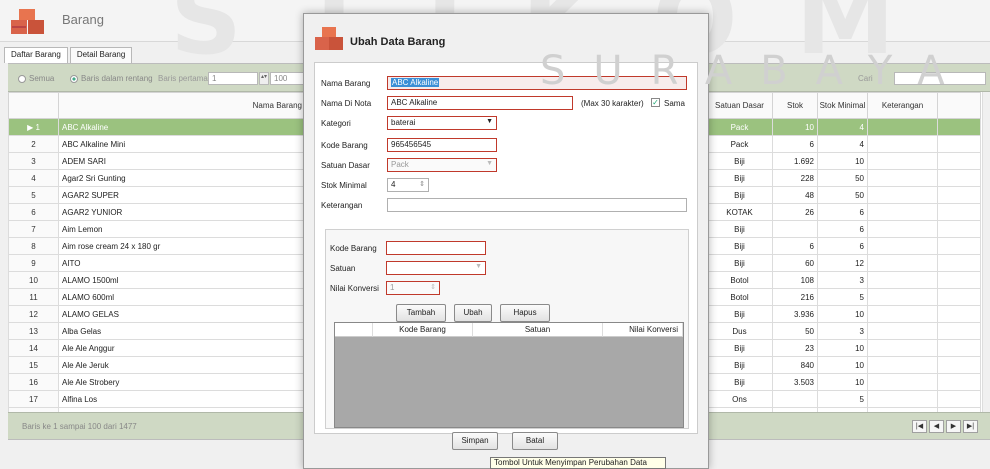 This screenshot has height=469, width=990. I want to click on unit-cell: Dus, so click(739, 331).